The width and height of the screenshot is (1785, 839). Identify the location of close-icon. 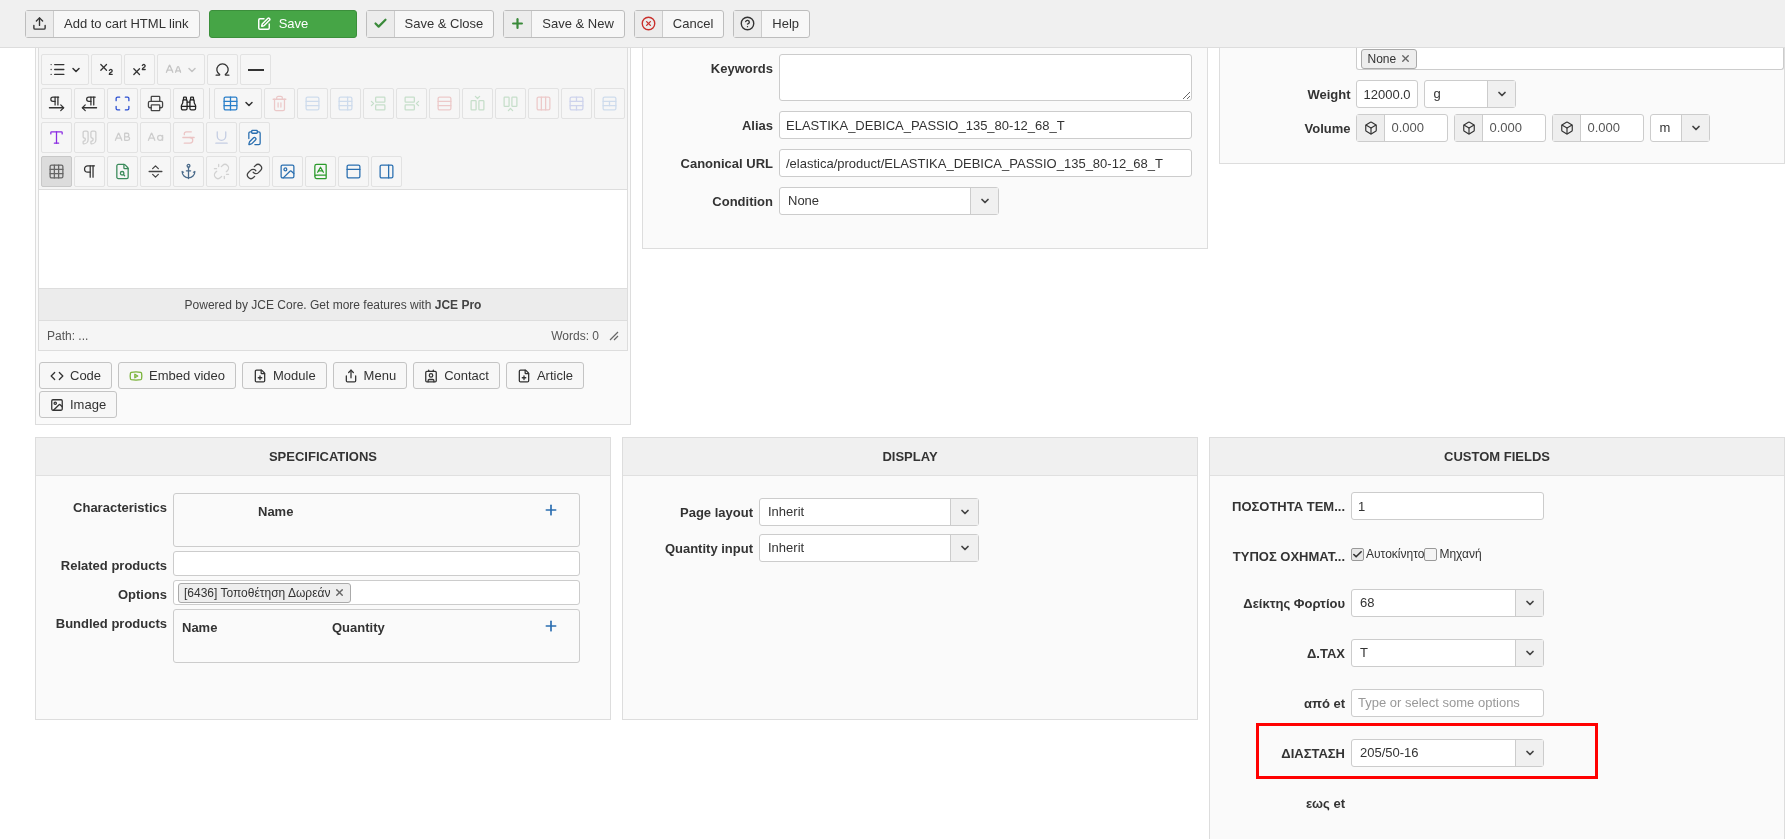
(648, 23).